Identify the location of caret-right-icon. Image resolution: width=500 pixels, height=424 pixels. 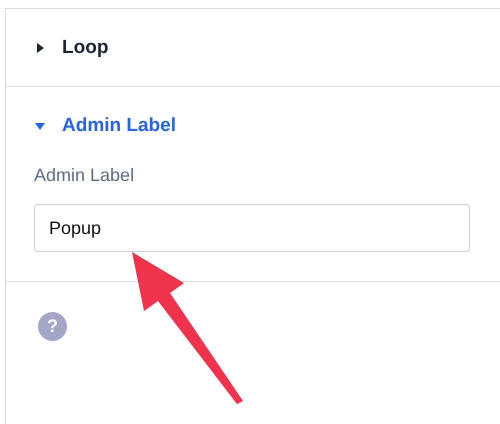
(40, 48).